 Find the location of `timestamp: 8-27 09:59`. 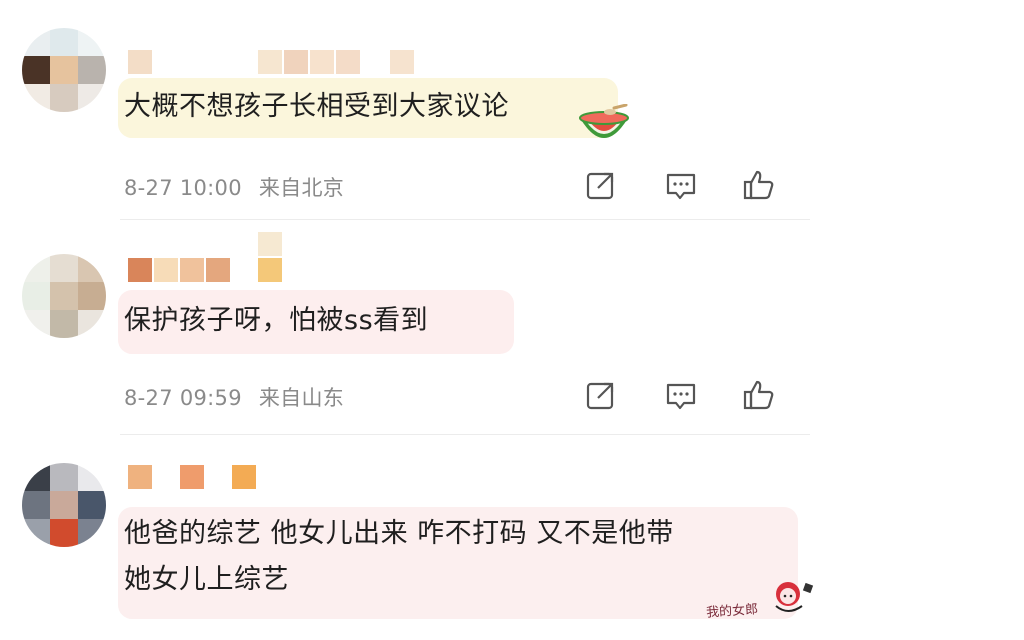

timestamp: 8-27 09:59 is located at coordinates (183, 398).